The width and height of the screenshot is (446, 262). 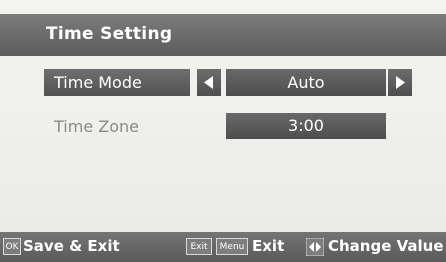 I want to click on right-arrow-icon, so click(x=400, y=82).